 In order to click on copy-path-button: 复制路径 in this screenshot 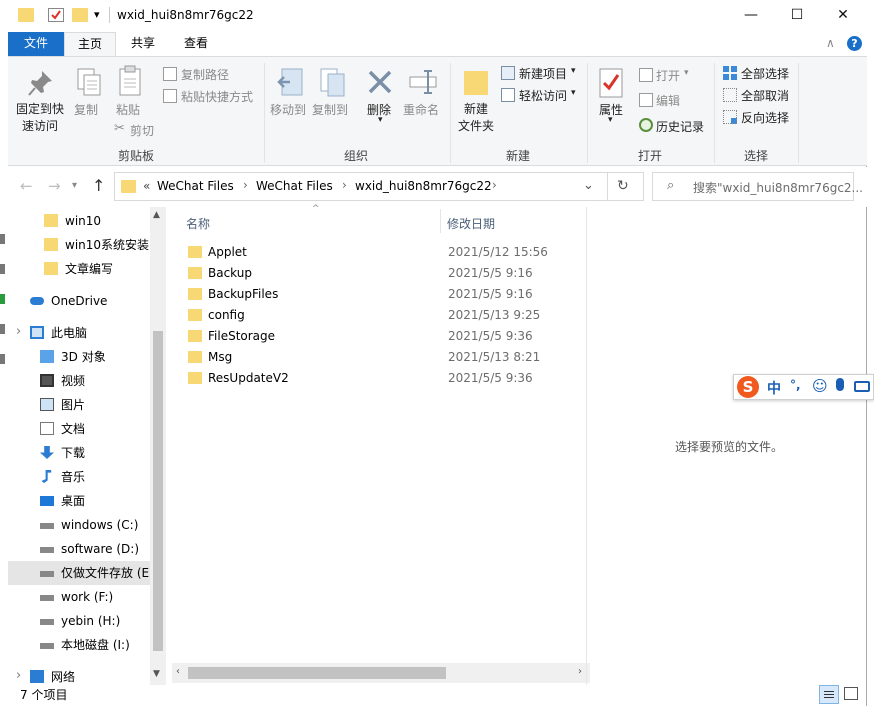, I will do `click(205, 74)`.